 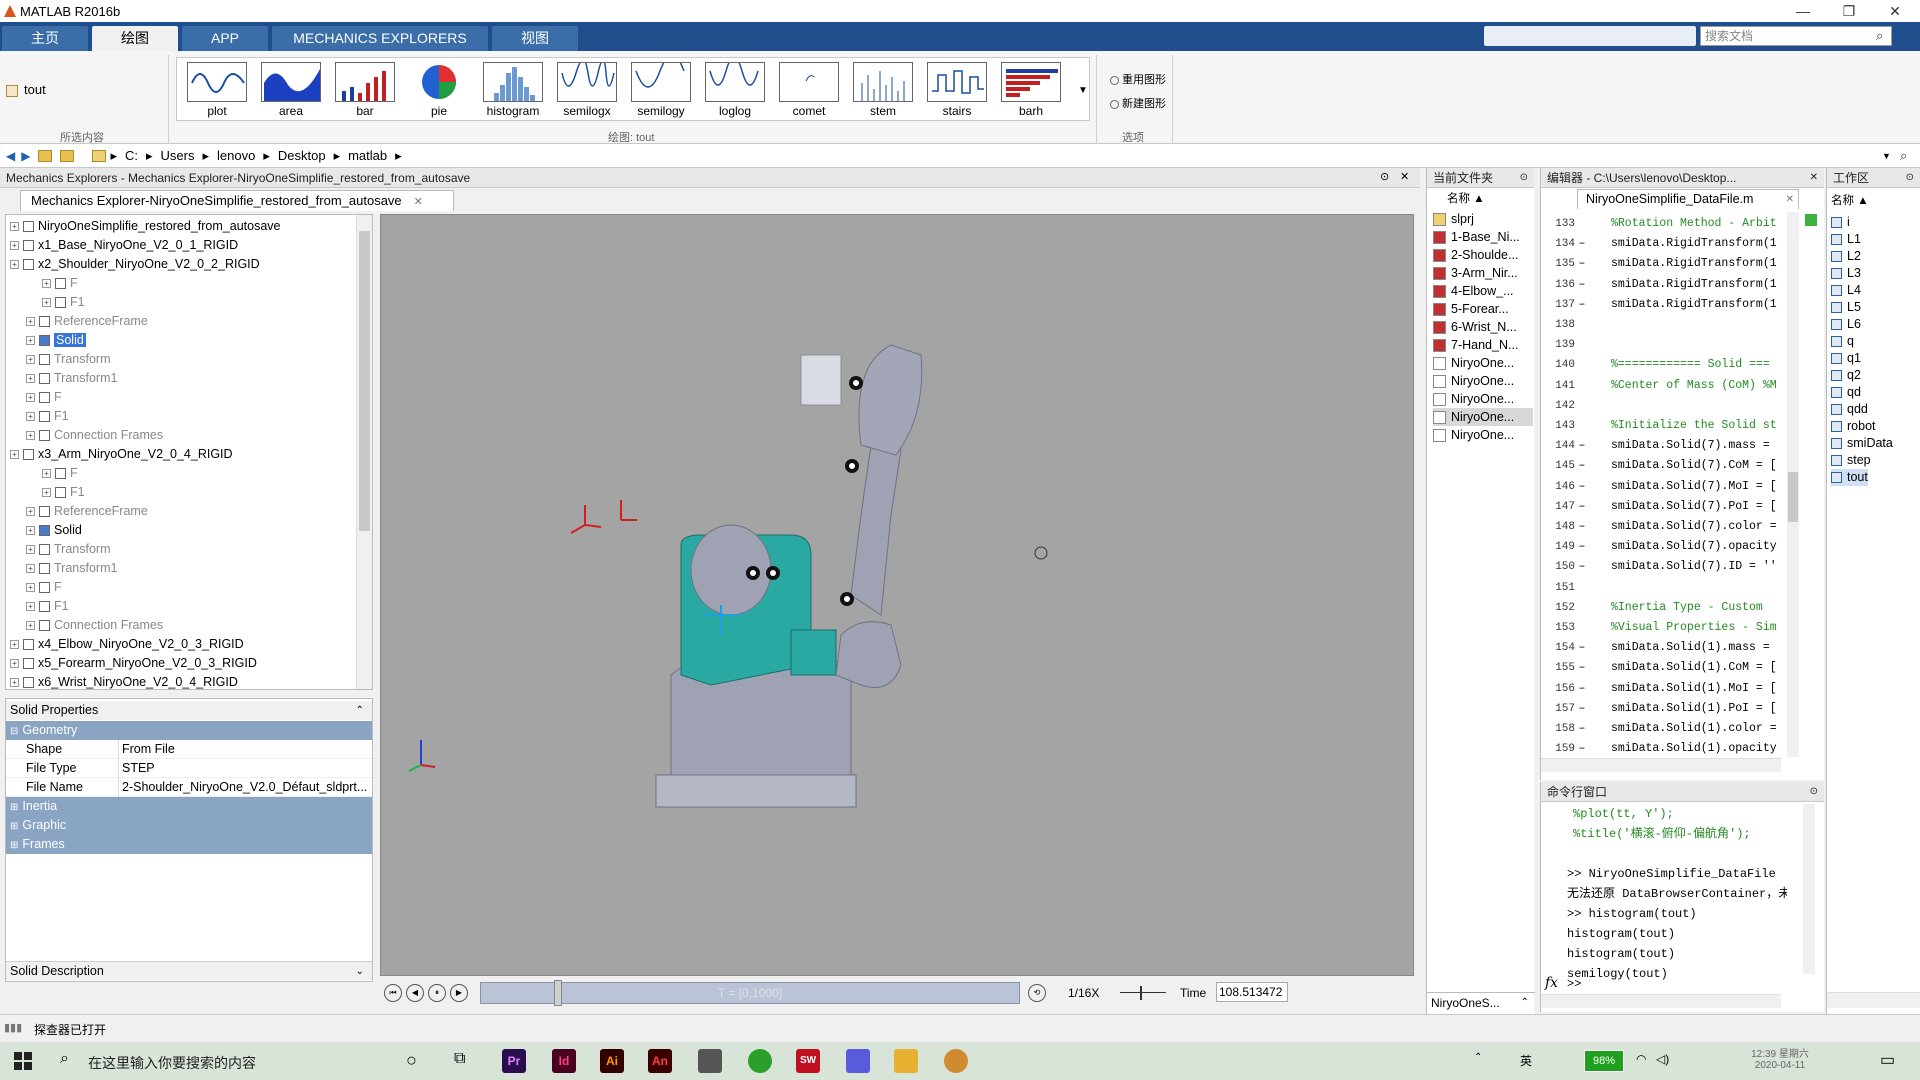 I want to click on code-line: 134– smiData.RigidTransform(1, so click(x=1661, y=244).